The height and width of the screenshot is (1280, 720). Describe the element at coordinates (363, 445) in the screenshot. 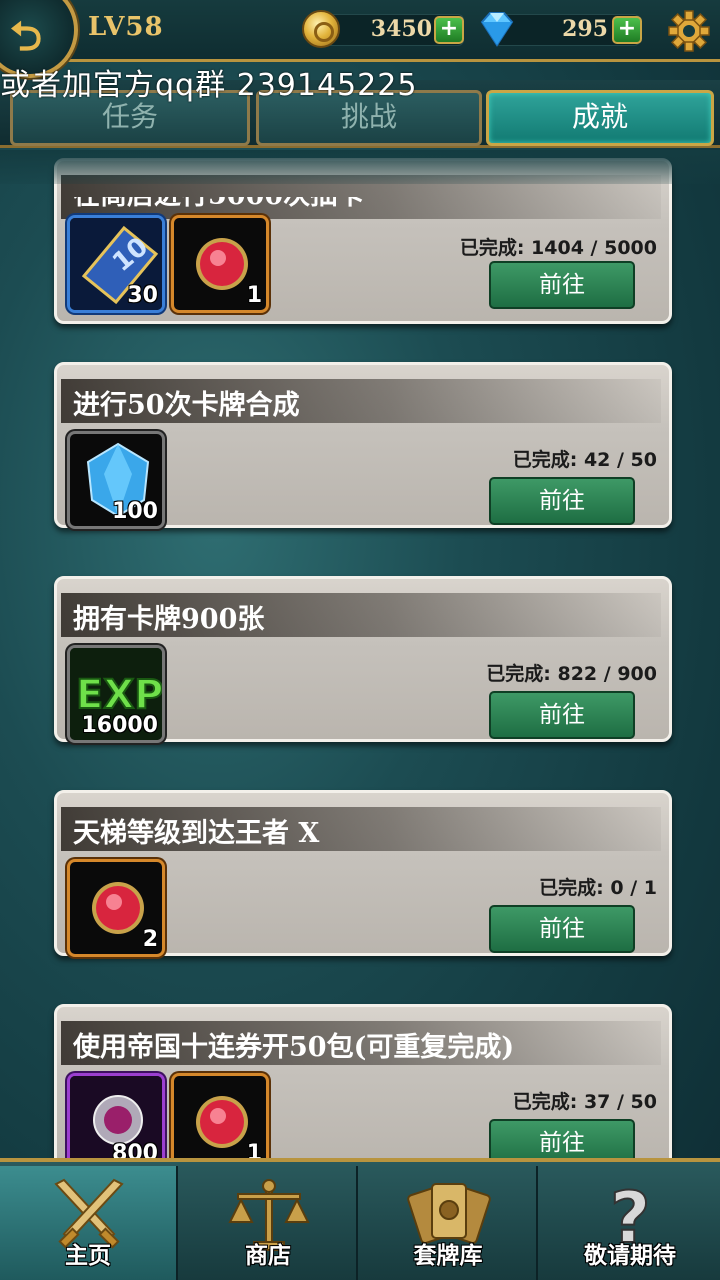

I see `achievement-card: 进行50次卡牌合成 100 已完成: 42 / 50 前往` at that location.